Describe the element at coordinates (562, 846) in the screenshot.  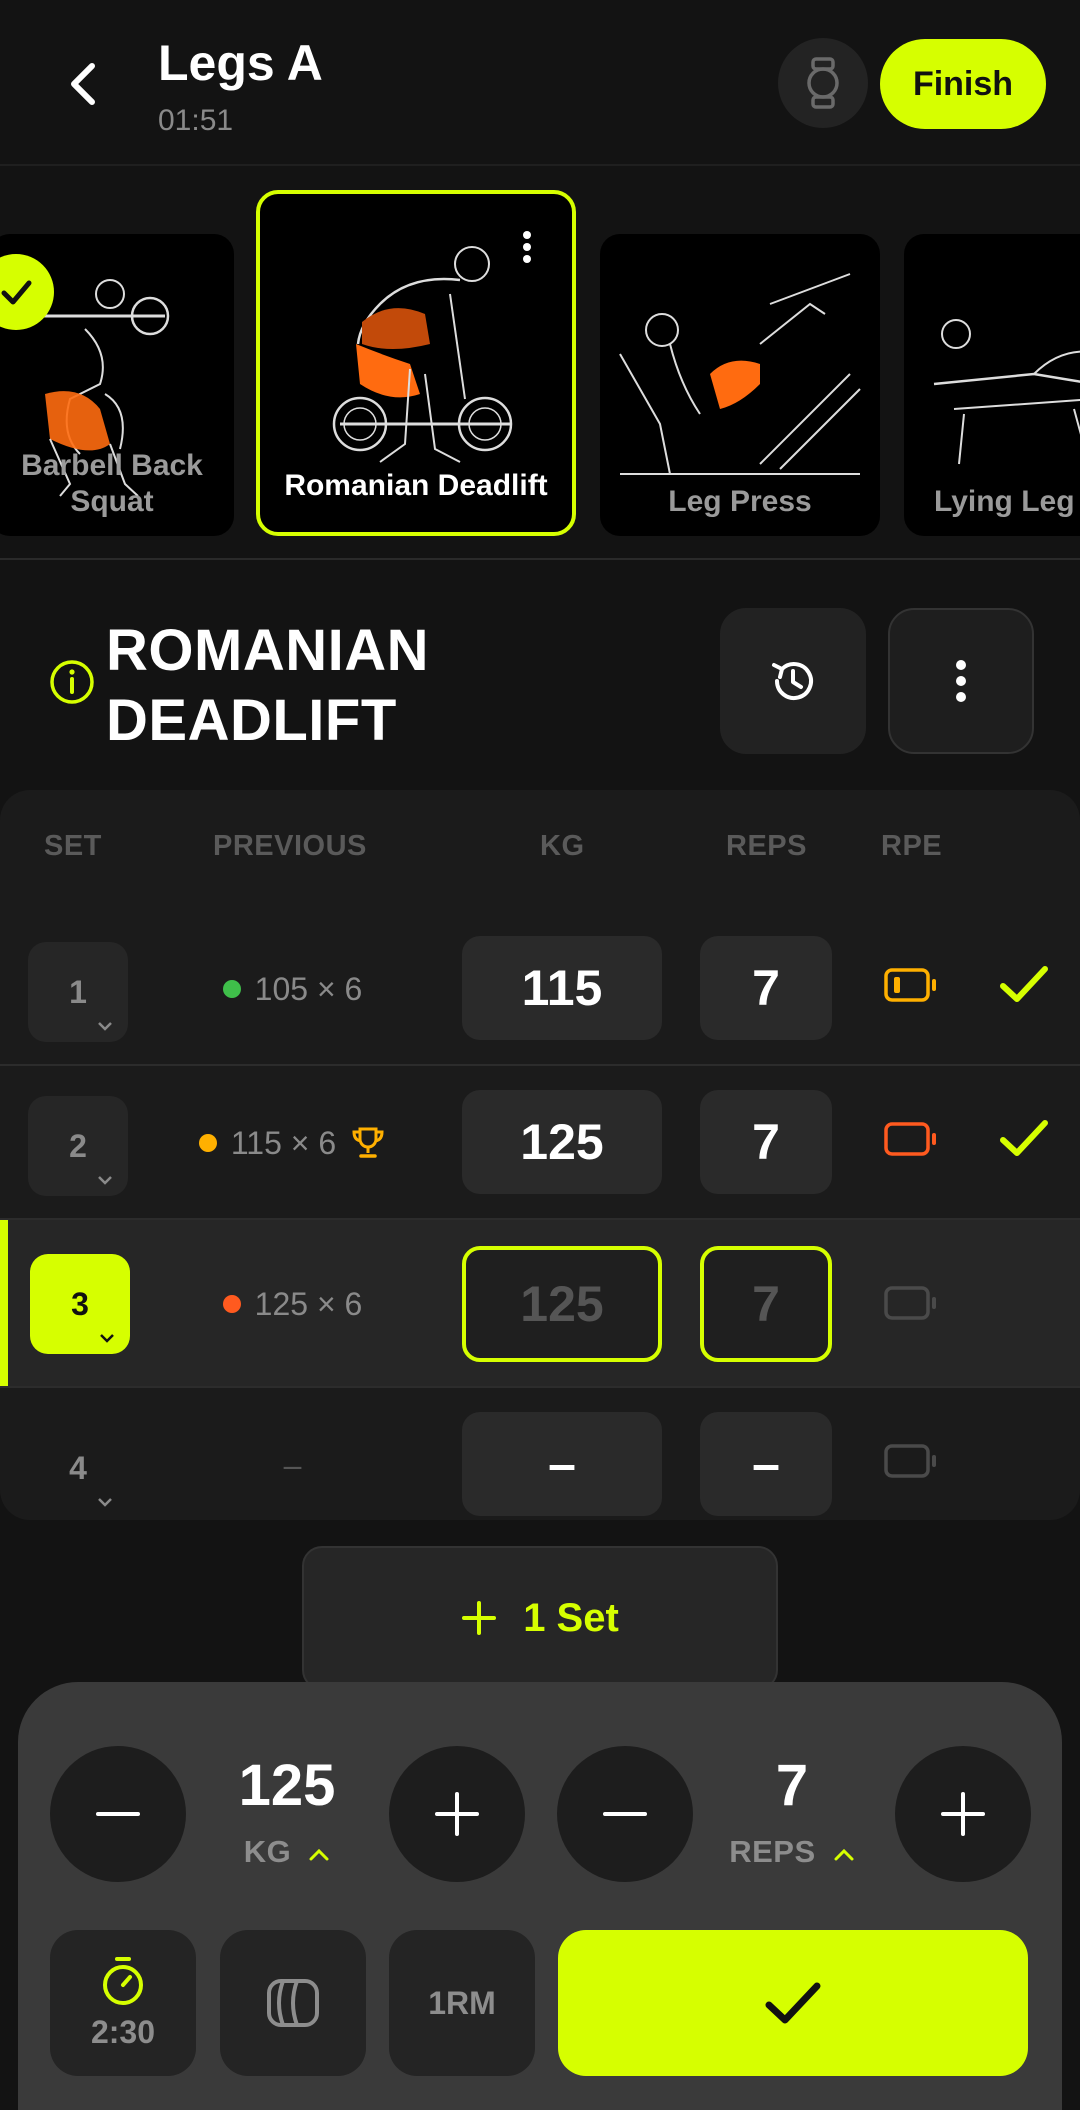
I see `header-kg: KG` at that location.